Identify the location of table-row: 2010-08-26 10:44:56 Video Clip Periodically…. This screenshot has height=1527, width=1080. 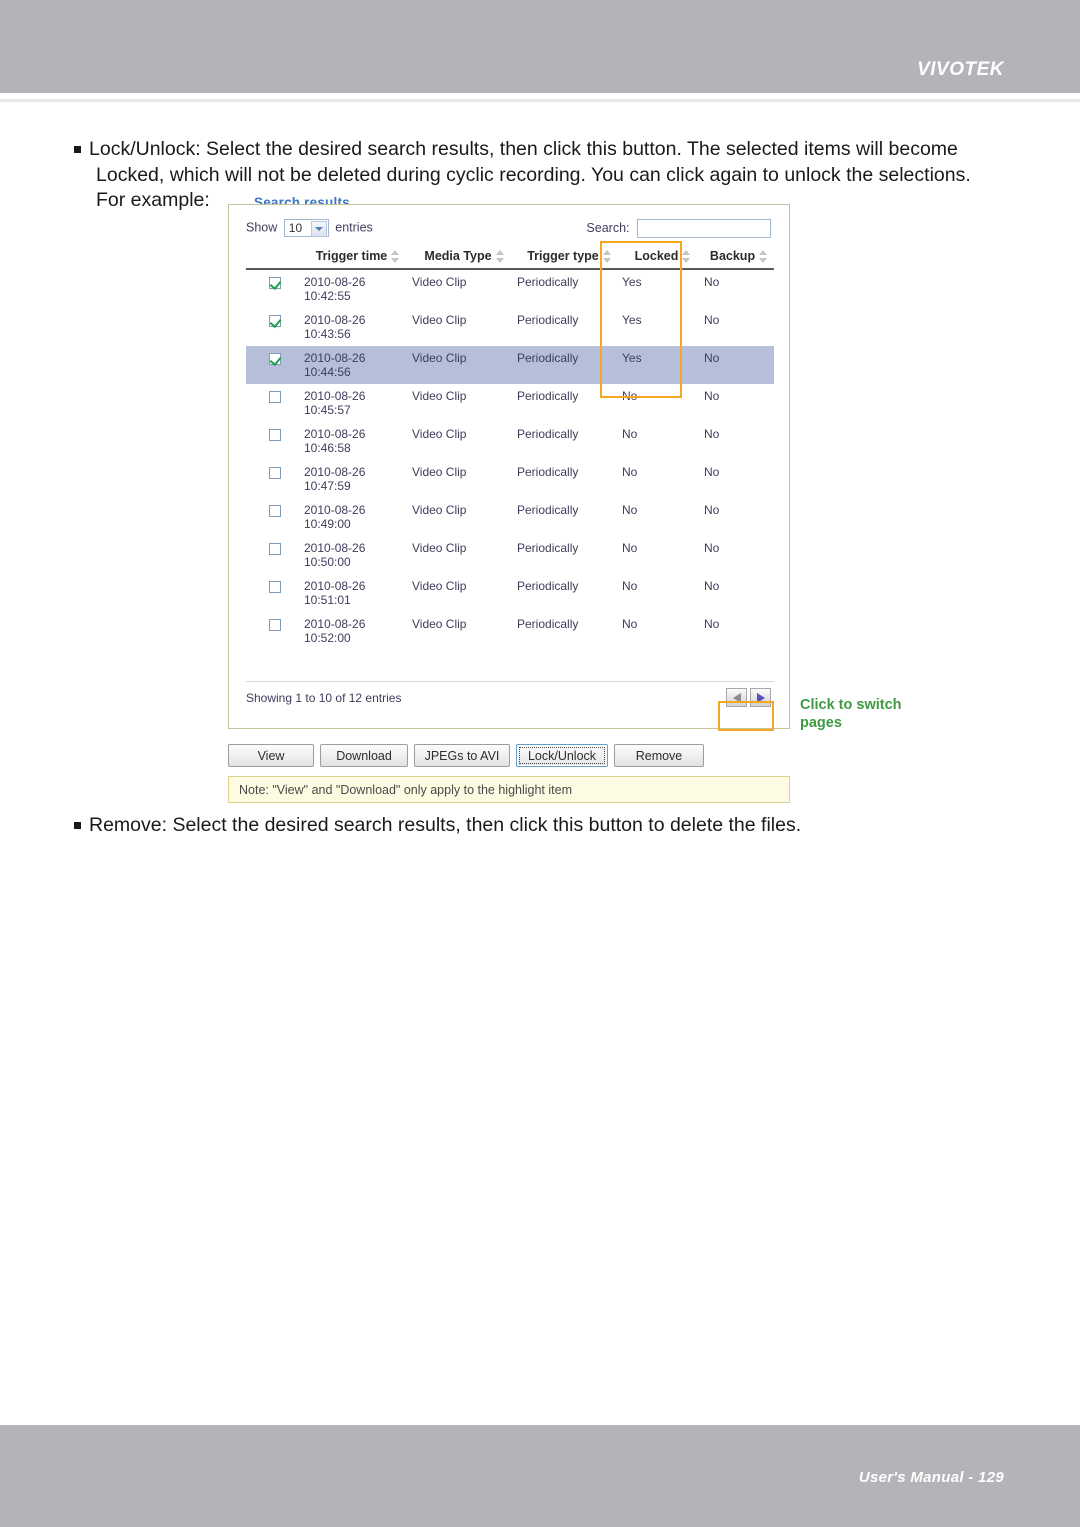
(510, 365).